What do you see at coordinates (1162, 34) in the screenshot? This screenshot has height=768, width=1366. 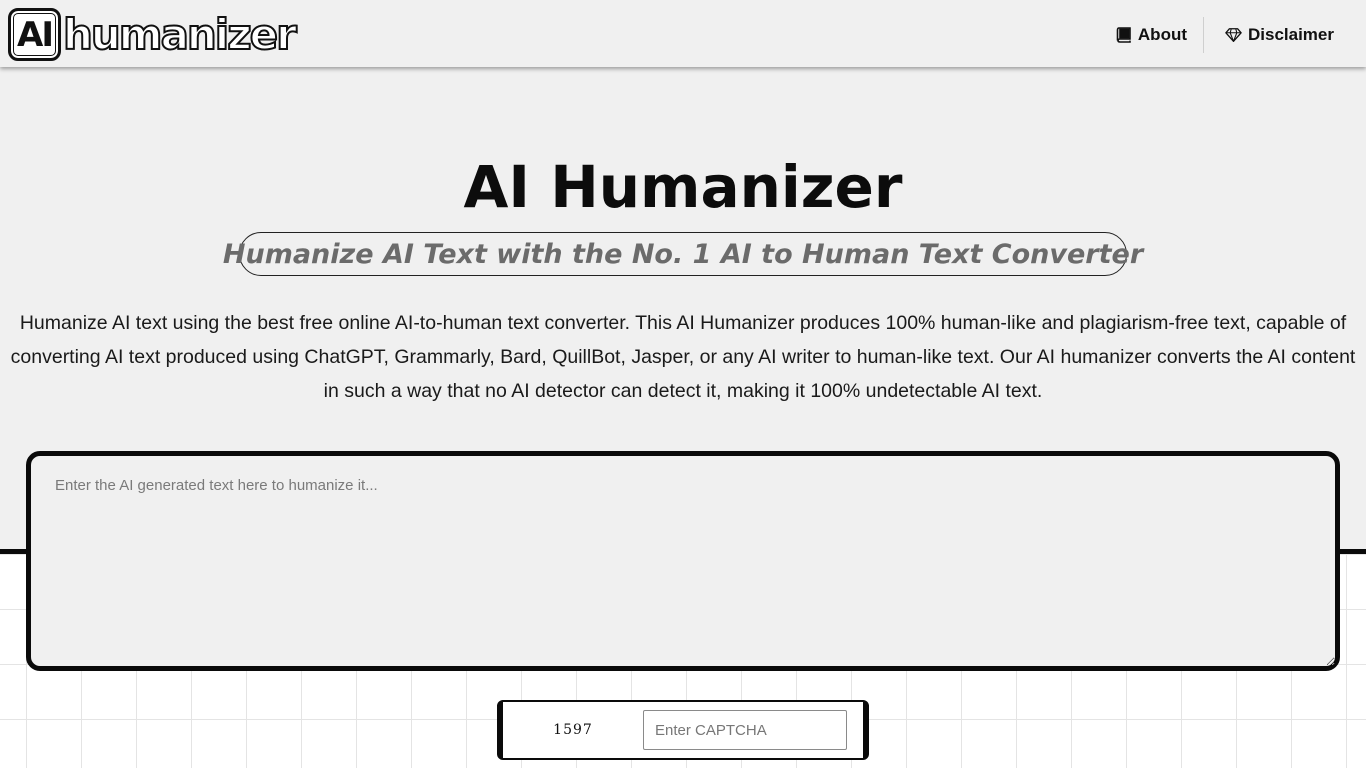 I see `nav-about-label: About` at bounding box center [1162, 34].